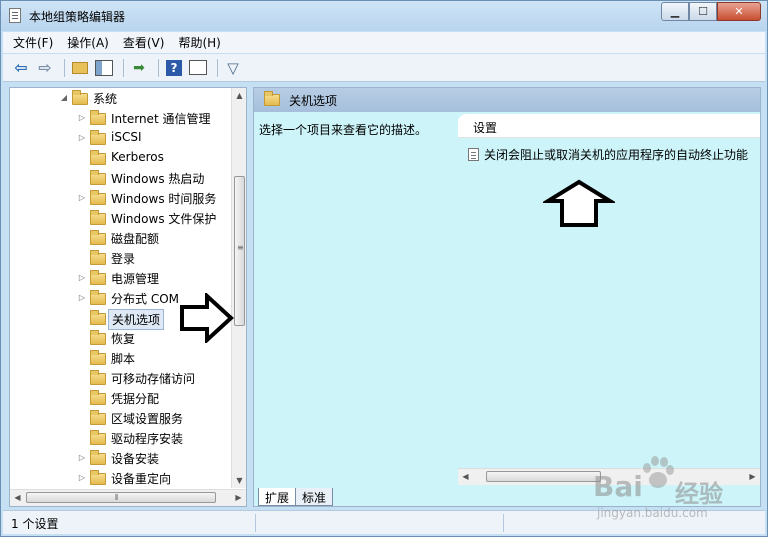  Describe the element at coordinates (485, 128) in the screenshot. I see `settings-column-label: 设置` at that location.